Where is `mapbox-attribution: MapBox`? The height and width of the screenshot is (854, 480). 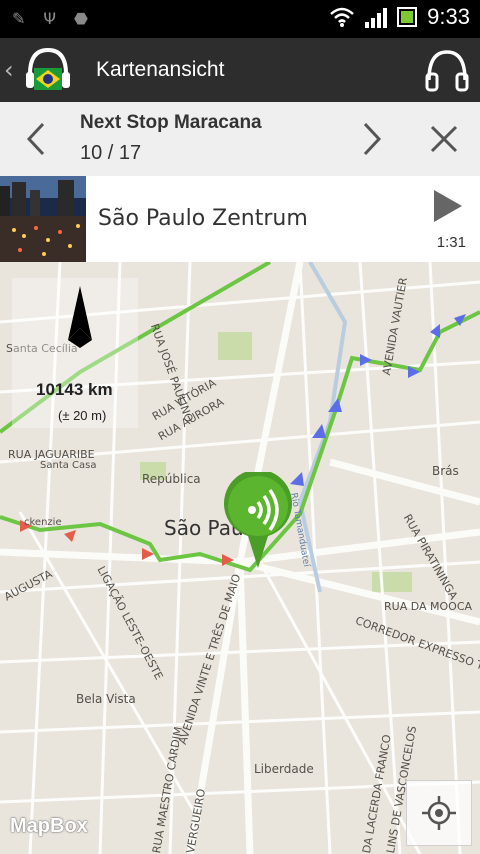 mapbox-attribution: MapBox is located at coordinates (49, 826).